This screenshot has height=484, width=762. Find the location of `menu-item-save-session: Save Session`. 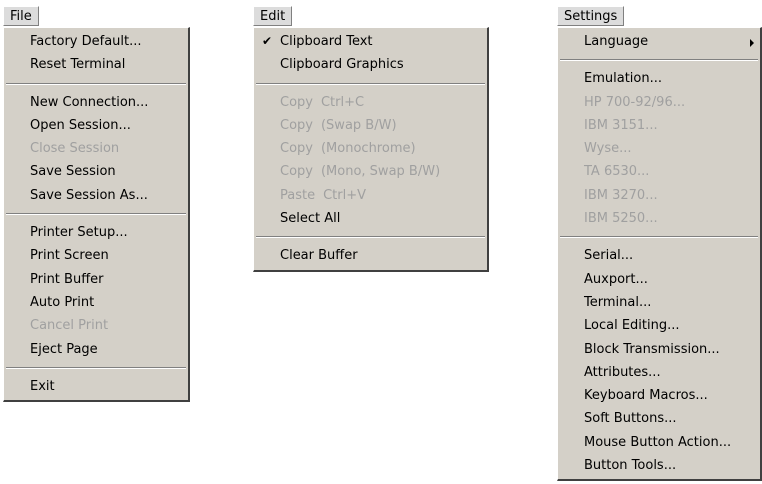

menu-item-save-session: Save Session is located at coordinates (96, 171).